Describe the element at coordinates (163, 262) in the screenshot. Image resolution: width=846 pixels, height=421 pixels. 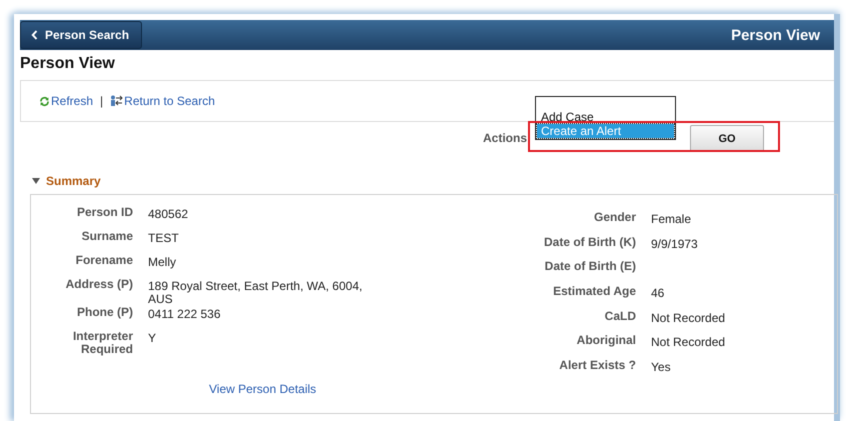
I see `field-value: Melly` at that location.